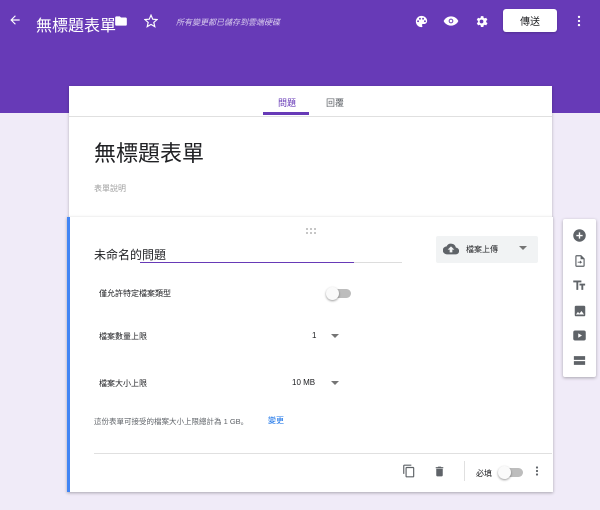 Image resolution: width=600 pixels, height=510 pixels. Describe the element at coordinates (228, 22) in the screenshot. I see `autosave-status: 所有變更都已儲存到雲端硬碟` at that location.